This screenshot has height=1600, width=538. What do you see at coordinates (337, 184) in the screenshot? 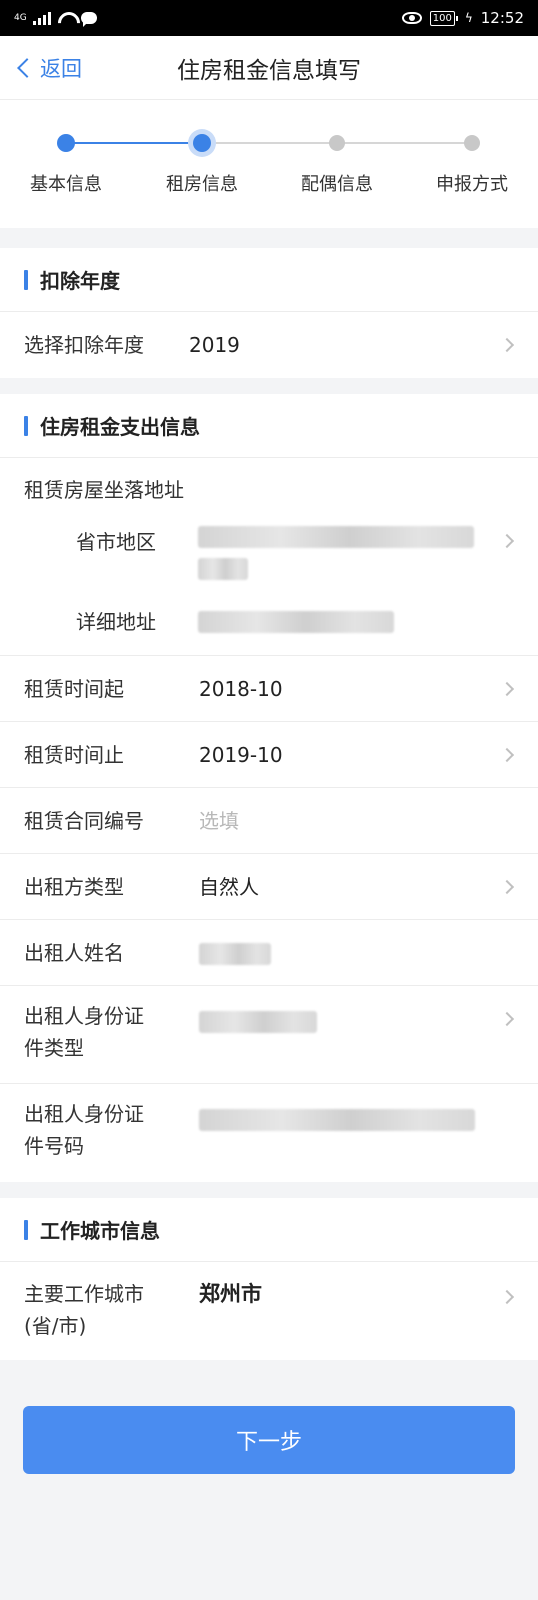
I see `step-label-spouse: 配偶信息` at bounding box center [337, 184].